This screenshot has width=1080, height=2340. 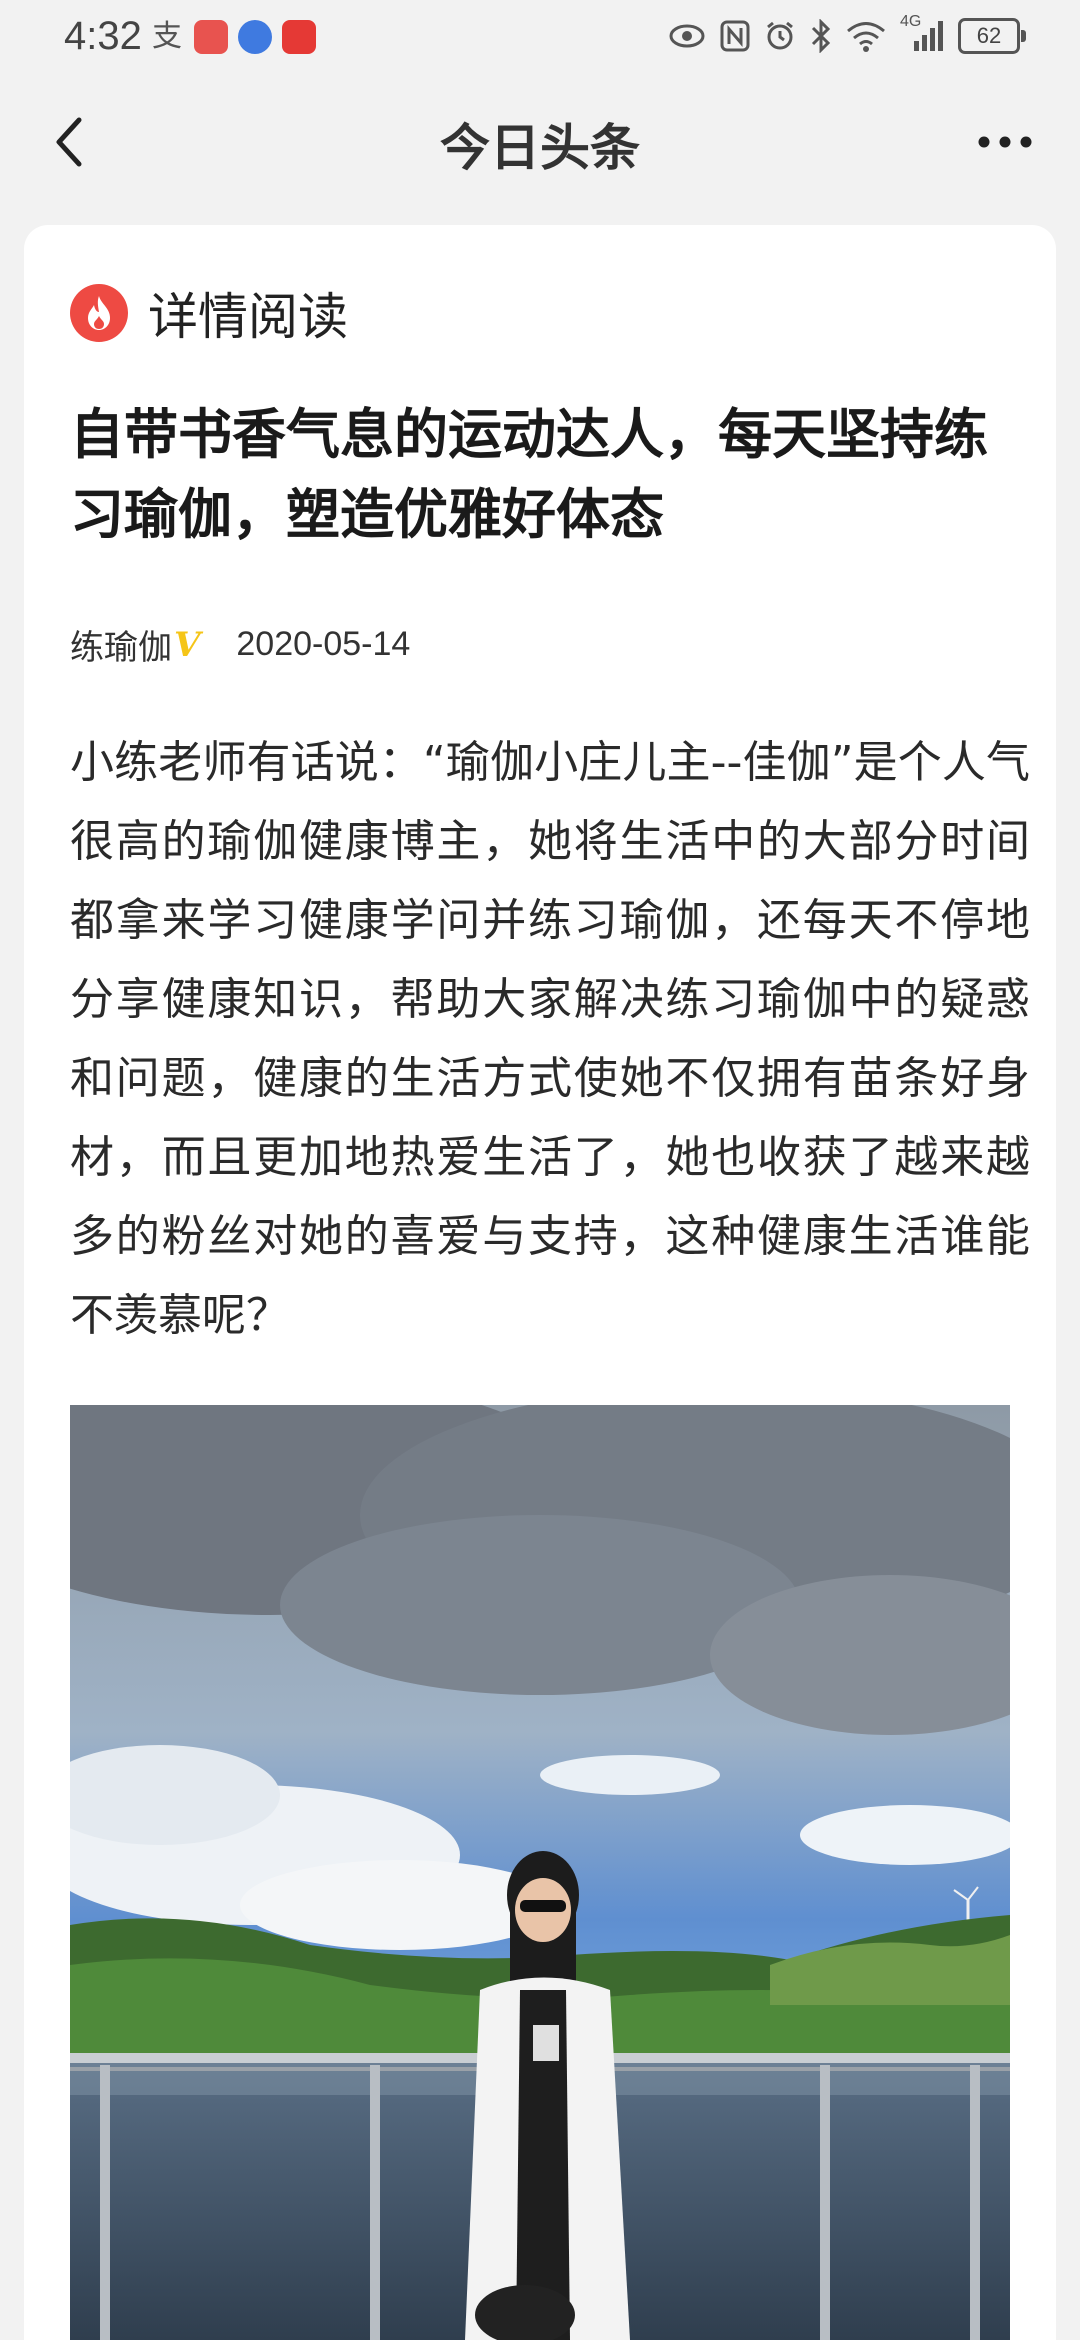 I want to click on article-meta: 练瑜伽 V 2020-05-14, so click(x=240, y=644).